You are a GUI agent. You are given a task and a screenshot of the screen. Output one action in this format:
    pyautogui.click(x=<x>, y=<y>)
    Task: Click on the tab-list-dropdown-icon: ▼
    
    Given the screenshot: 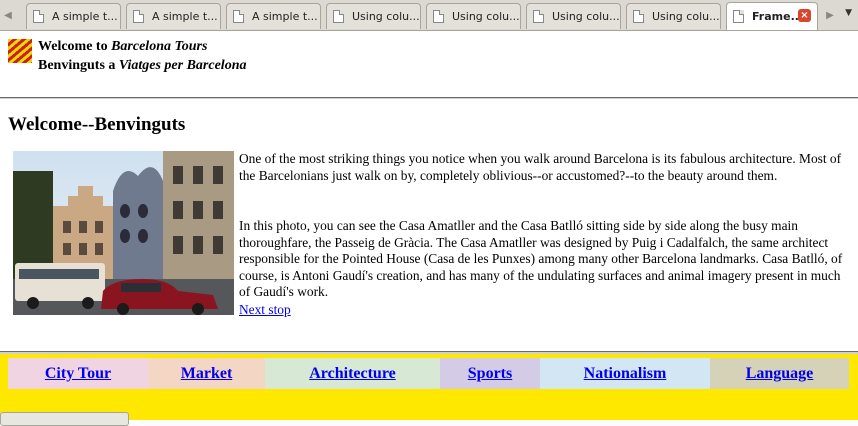 What is the action you would take?
    pyautogui.click(x=848, y=13)
    